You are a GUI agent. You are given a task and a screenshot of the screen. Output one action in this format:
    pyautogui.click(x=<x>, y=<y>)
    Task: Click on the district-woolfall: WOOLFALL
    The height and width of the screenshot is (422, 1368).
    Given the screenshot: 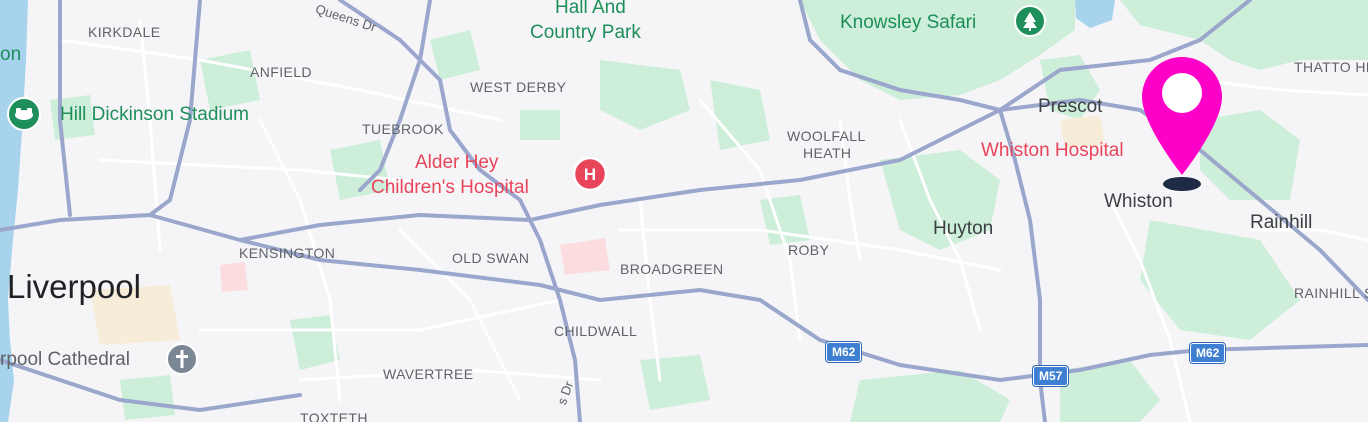 What is the action you would take?
    pyautogui.click(x=826, y=136)
    